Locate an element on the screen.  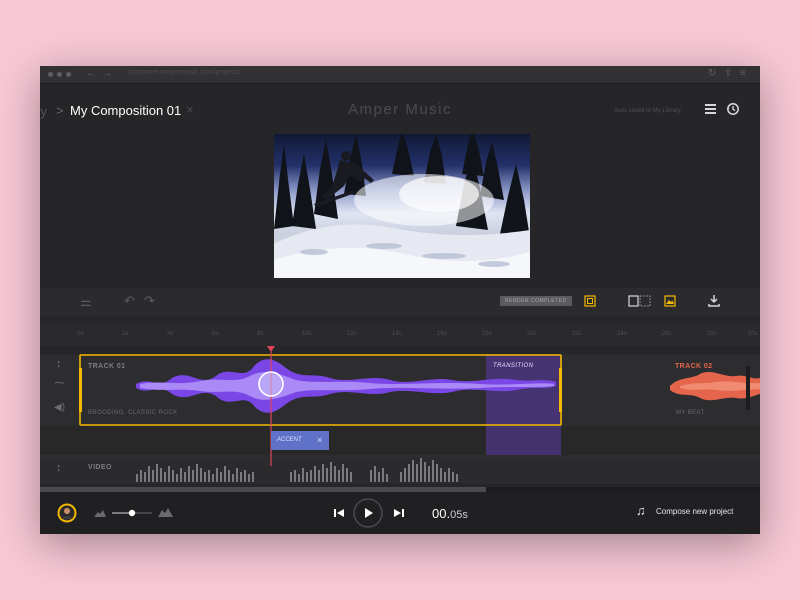
window-minimize-dot is located at coordinates (59, 74).